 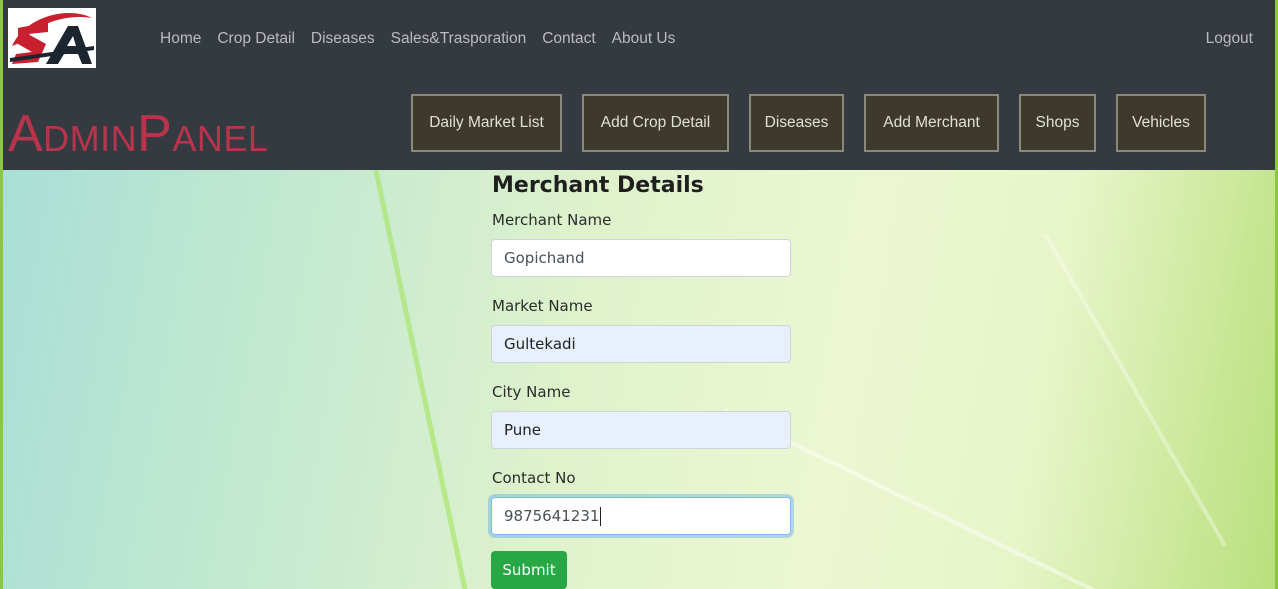 What do you see at coordinates (796, 123) in the screenshot?
I see `diseases-button: Diseases` at bounding box center [796, 123].